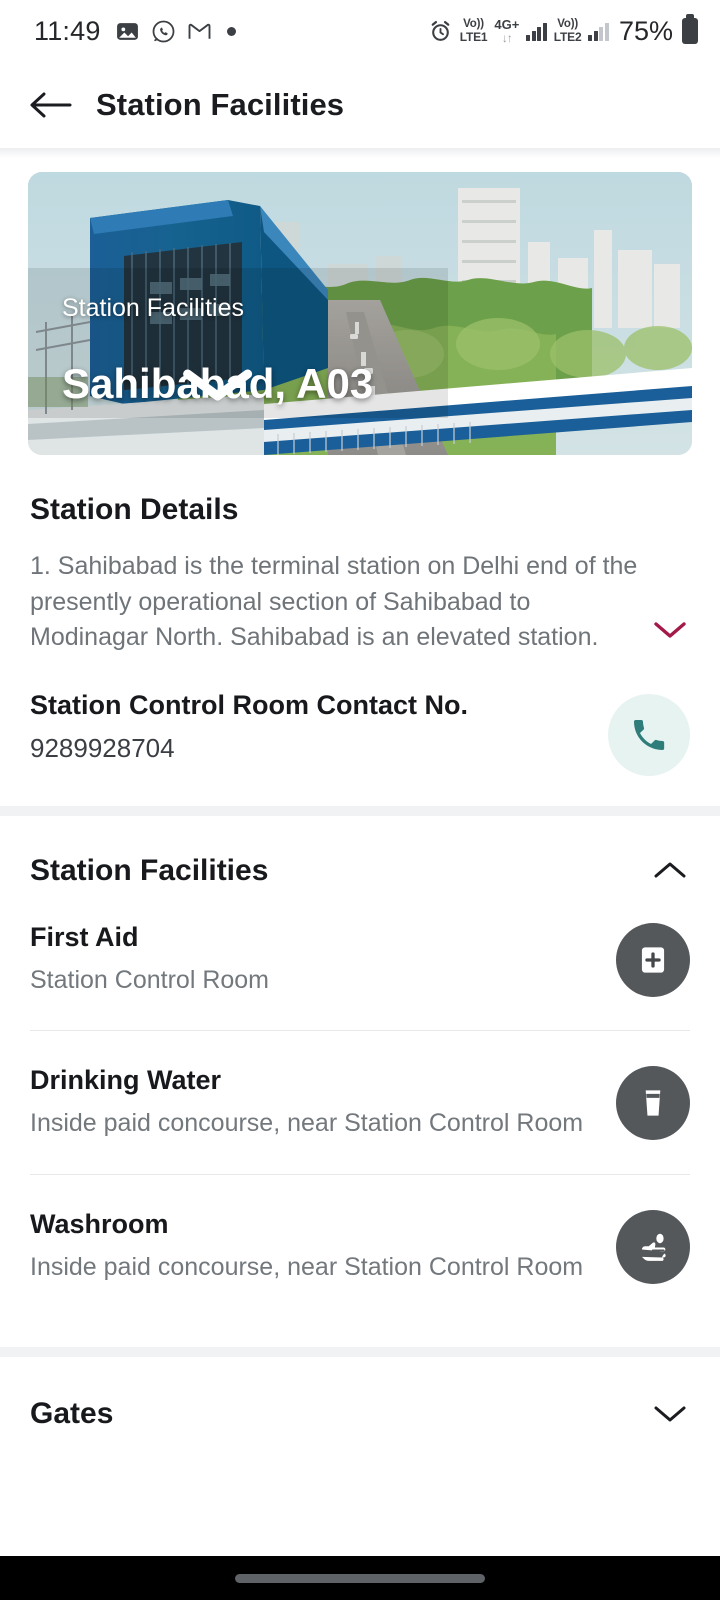 The width and height of the screenshot is (720, 1600). What do you see at coordinates (126, 1080) in the screenshot?
I see `facility-name: Drinking Water` at bounding box center [126, 1080].